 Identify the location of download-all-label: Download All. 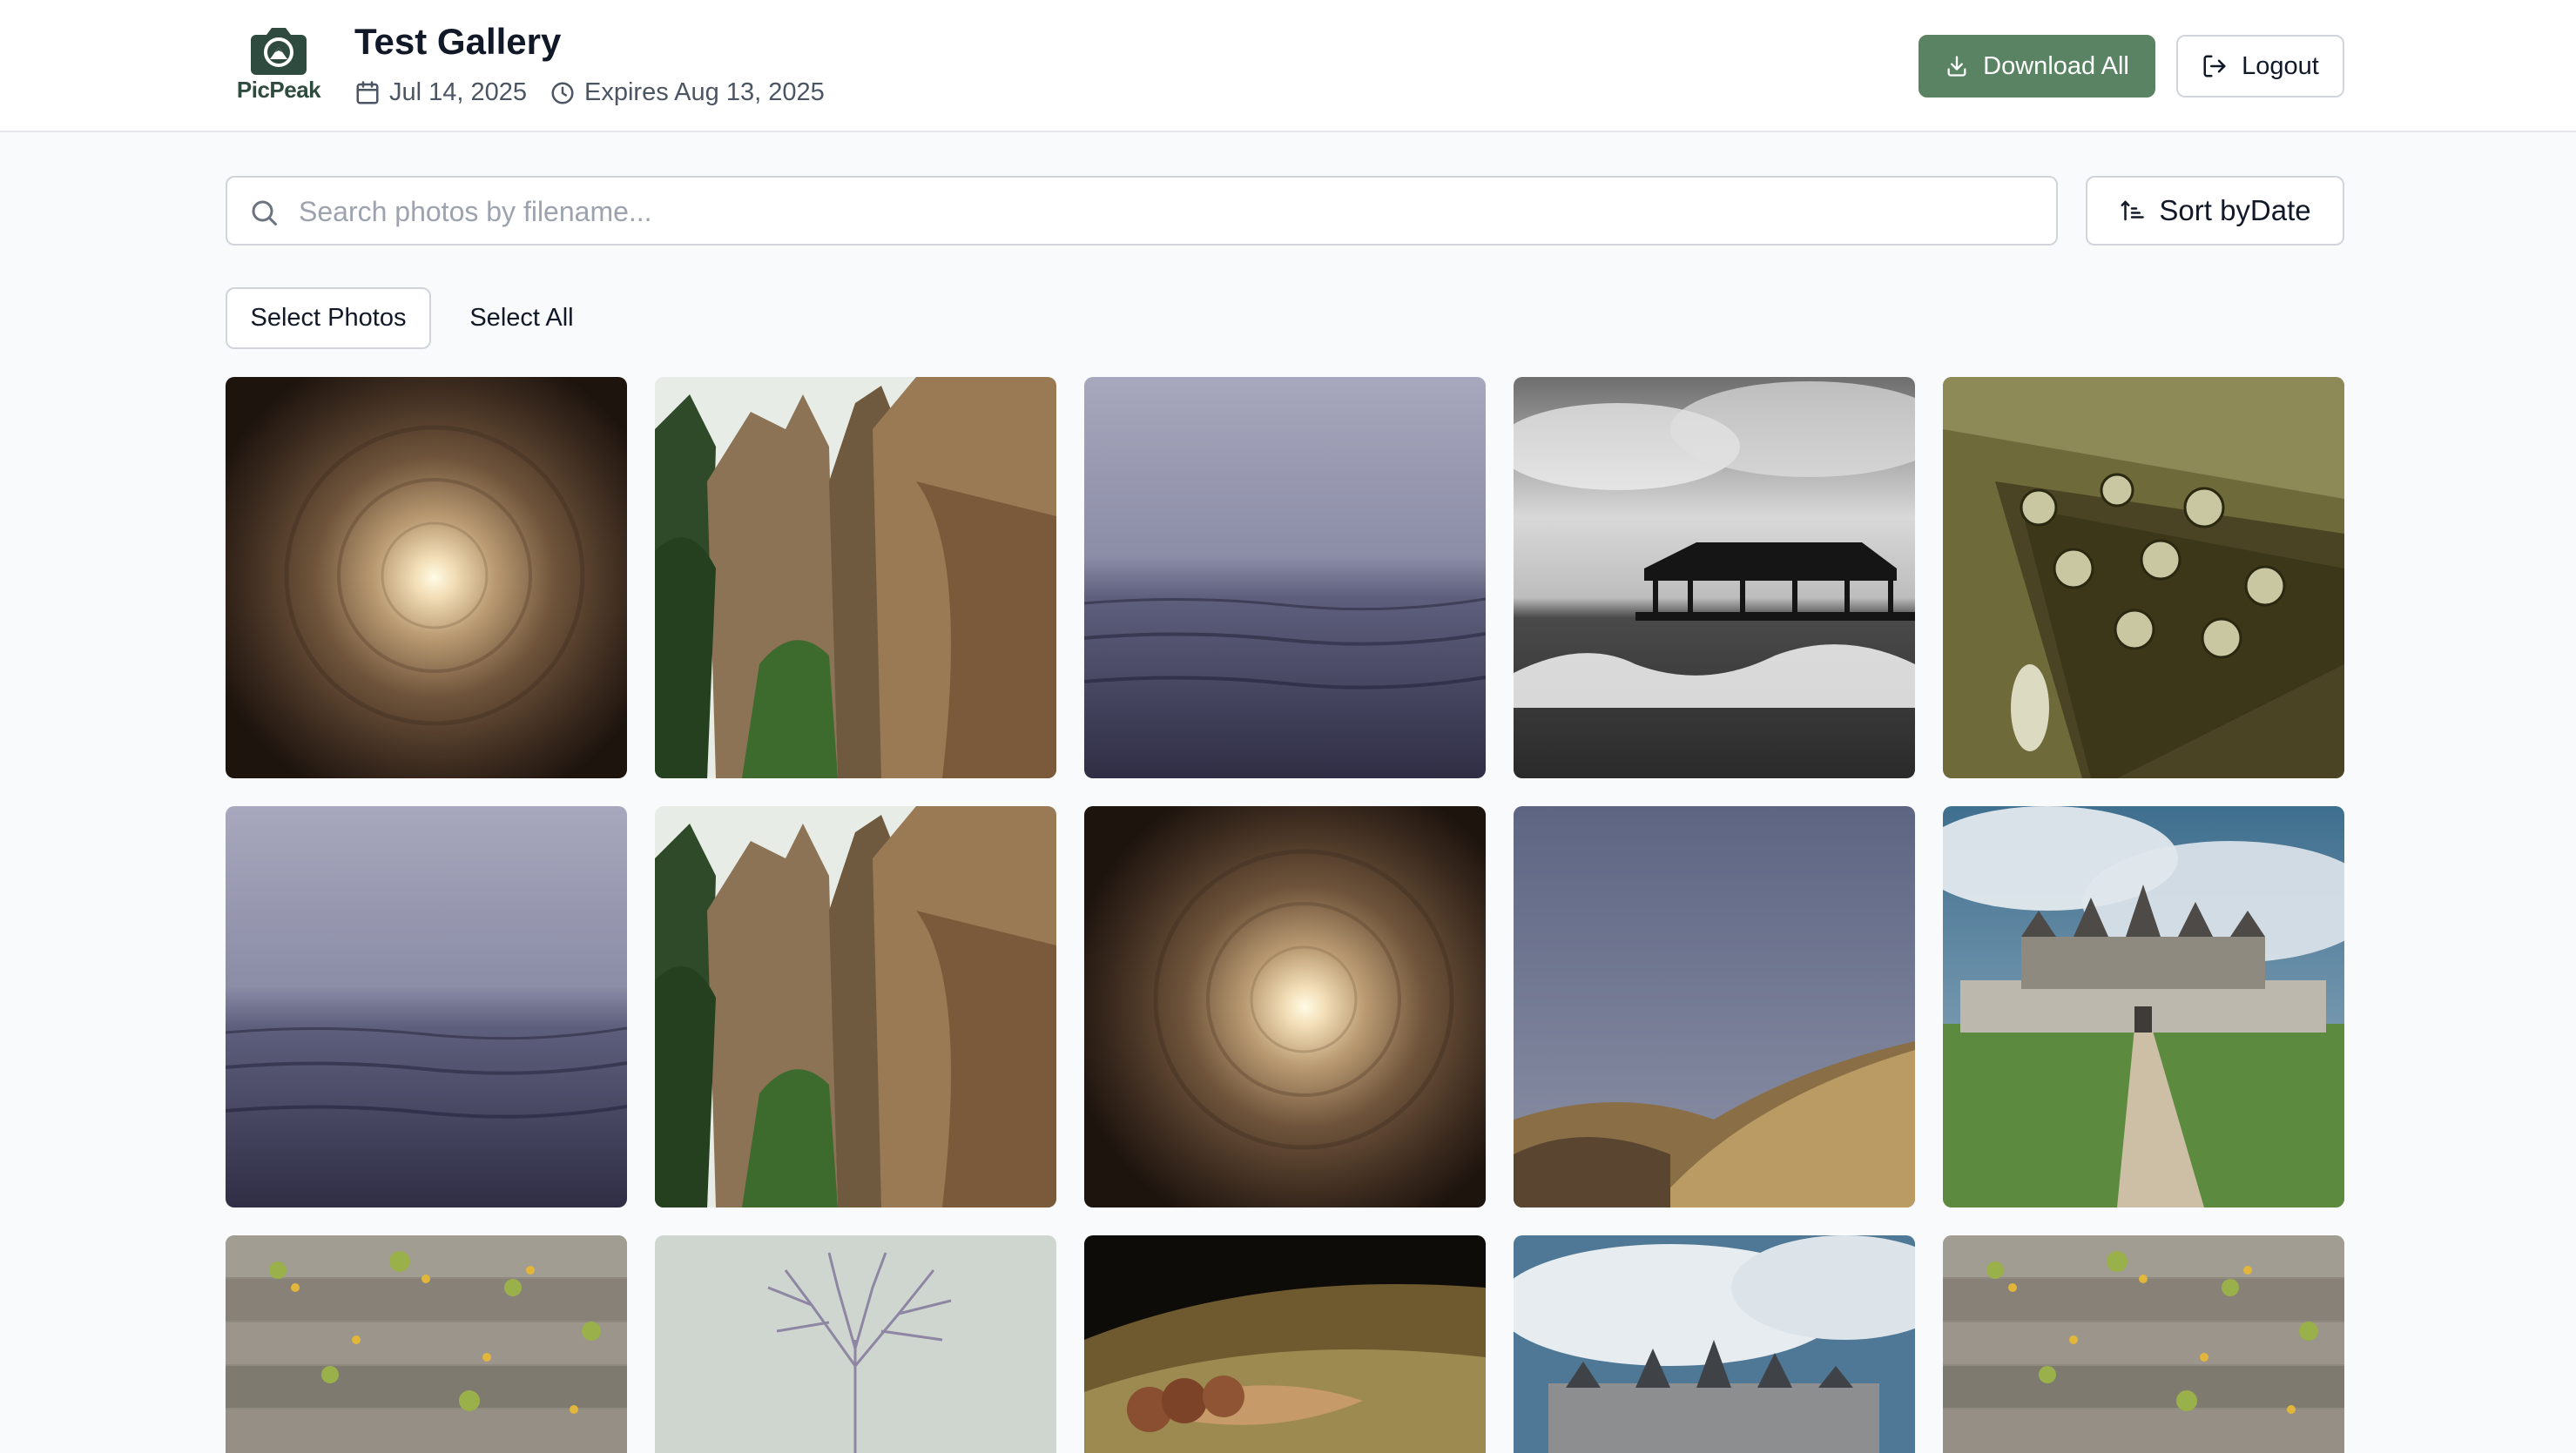
(2056, 65).